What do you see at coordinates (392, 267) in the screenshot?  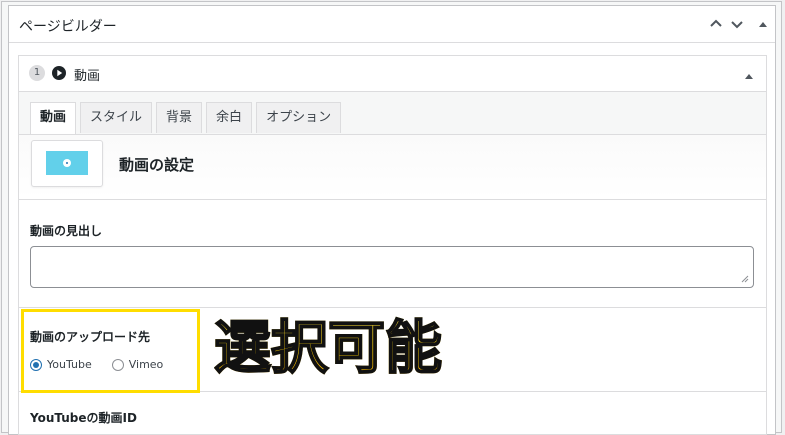 I see `heading-textarea` at bounding box center [392, 267].